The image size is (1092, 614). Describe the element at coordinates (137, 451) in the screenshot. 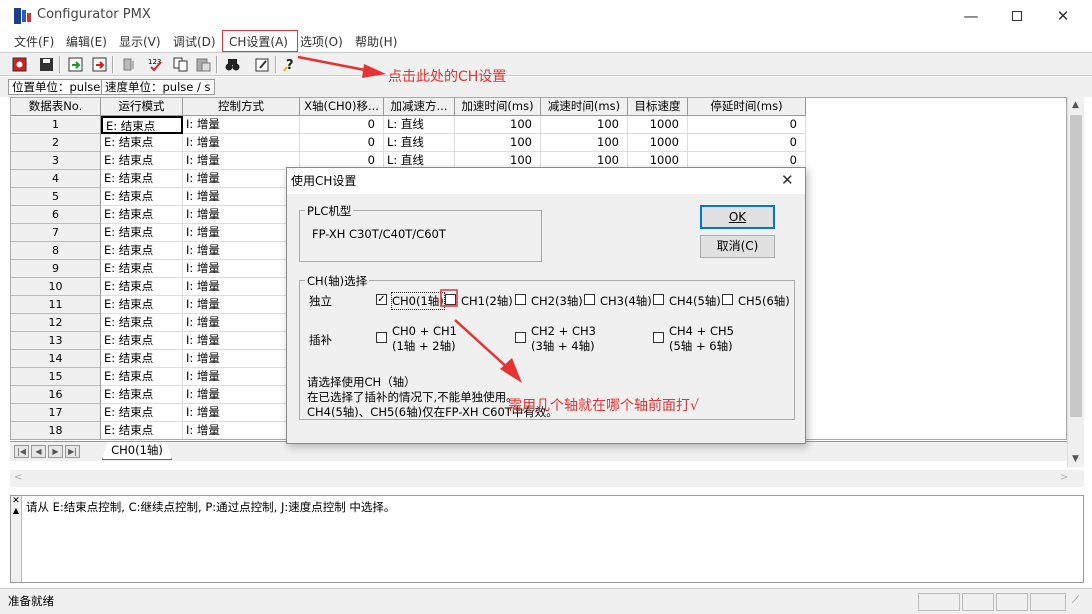

I see `sheet-tab-ch0: CH0(1轴)` at that location.